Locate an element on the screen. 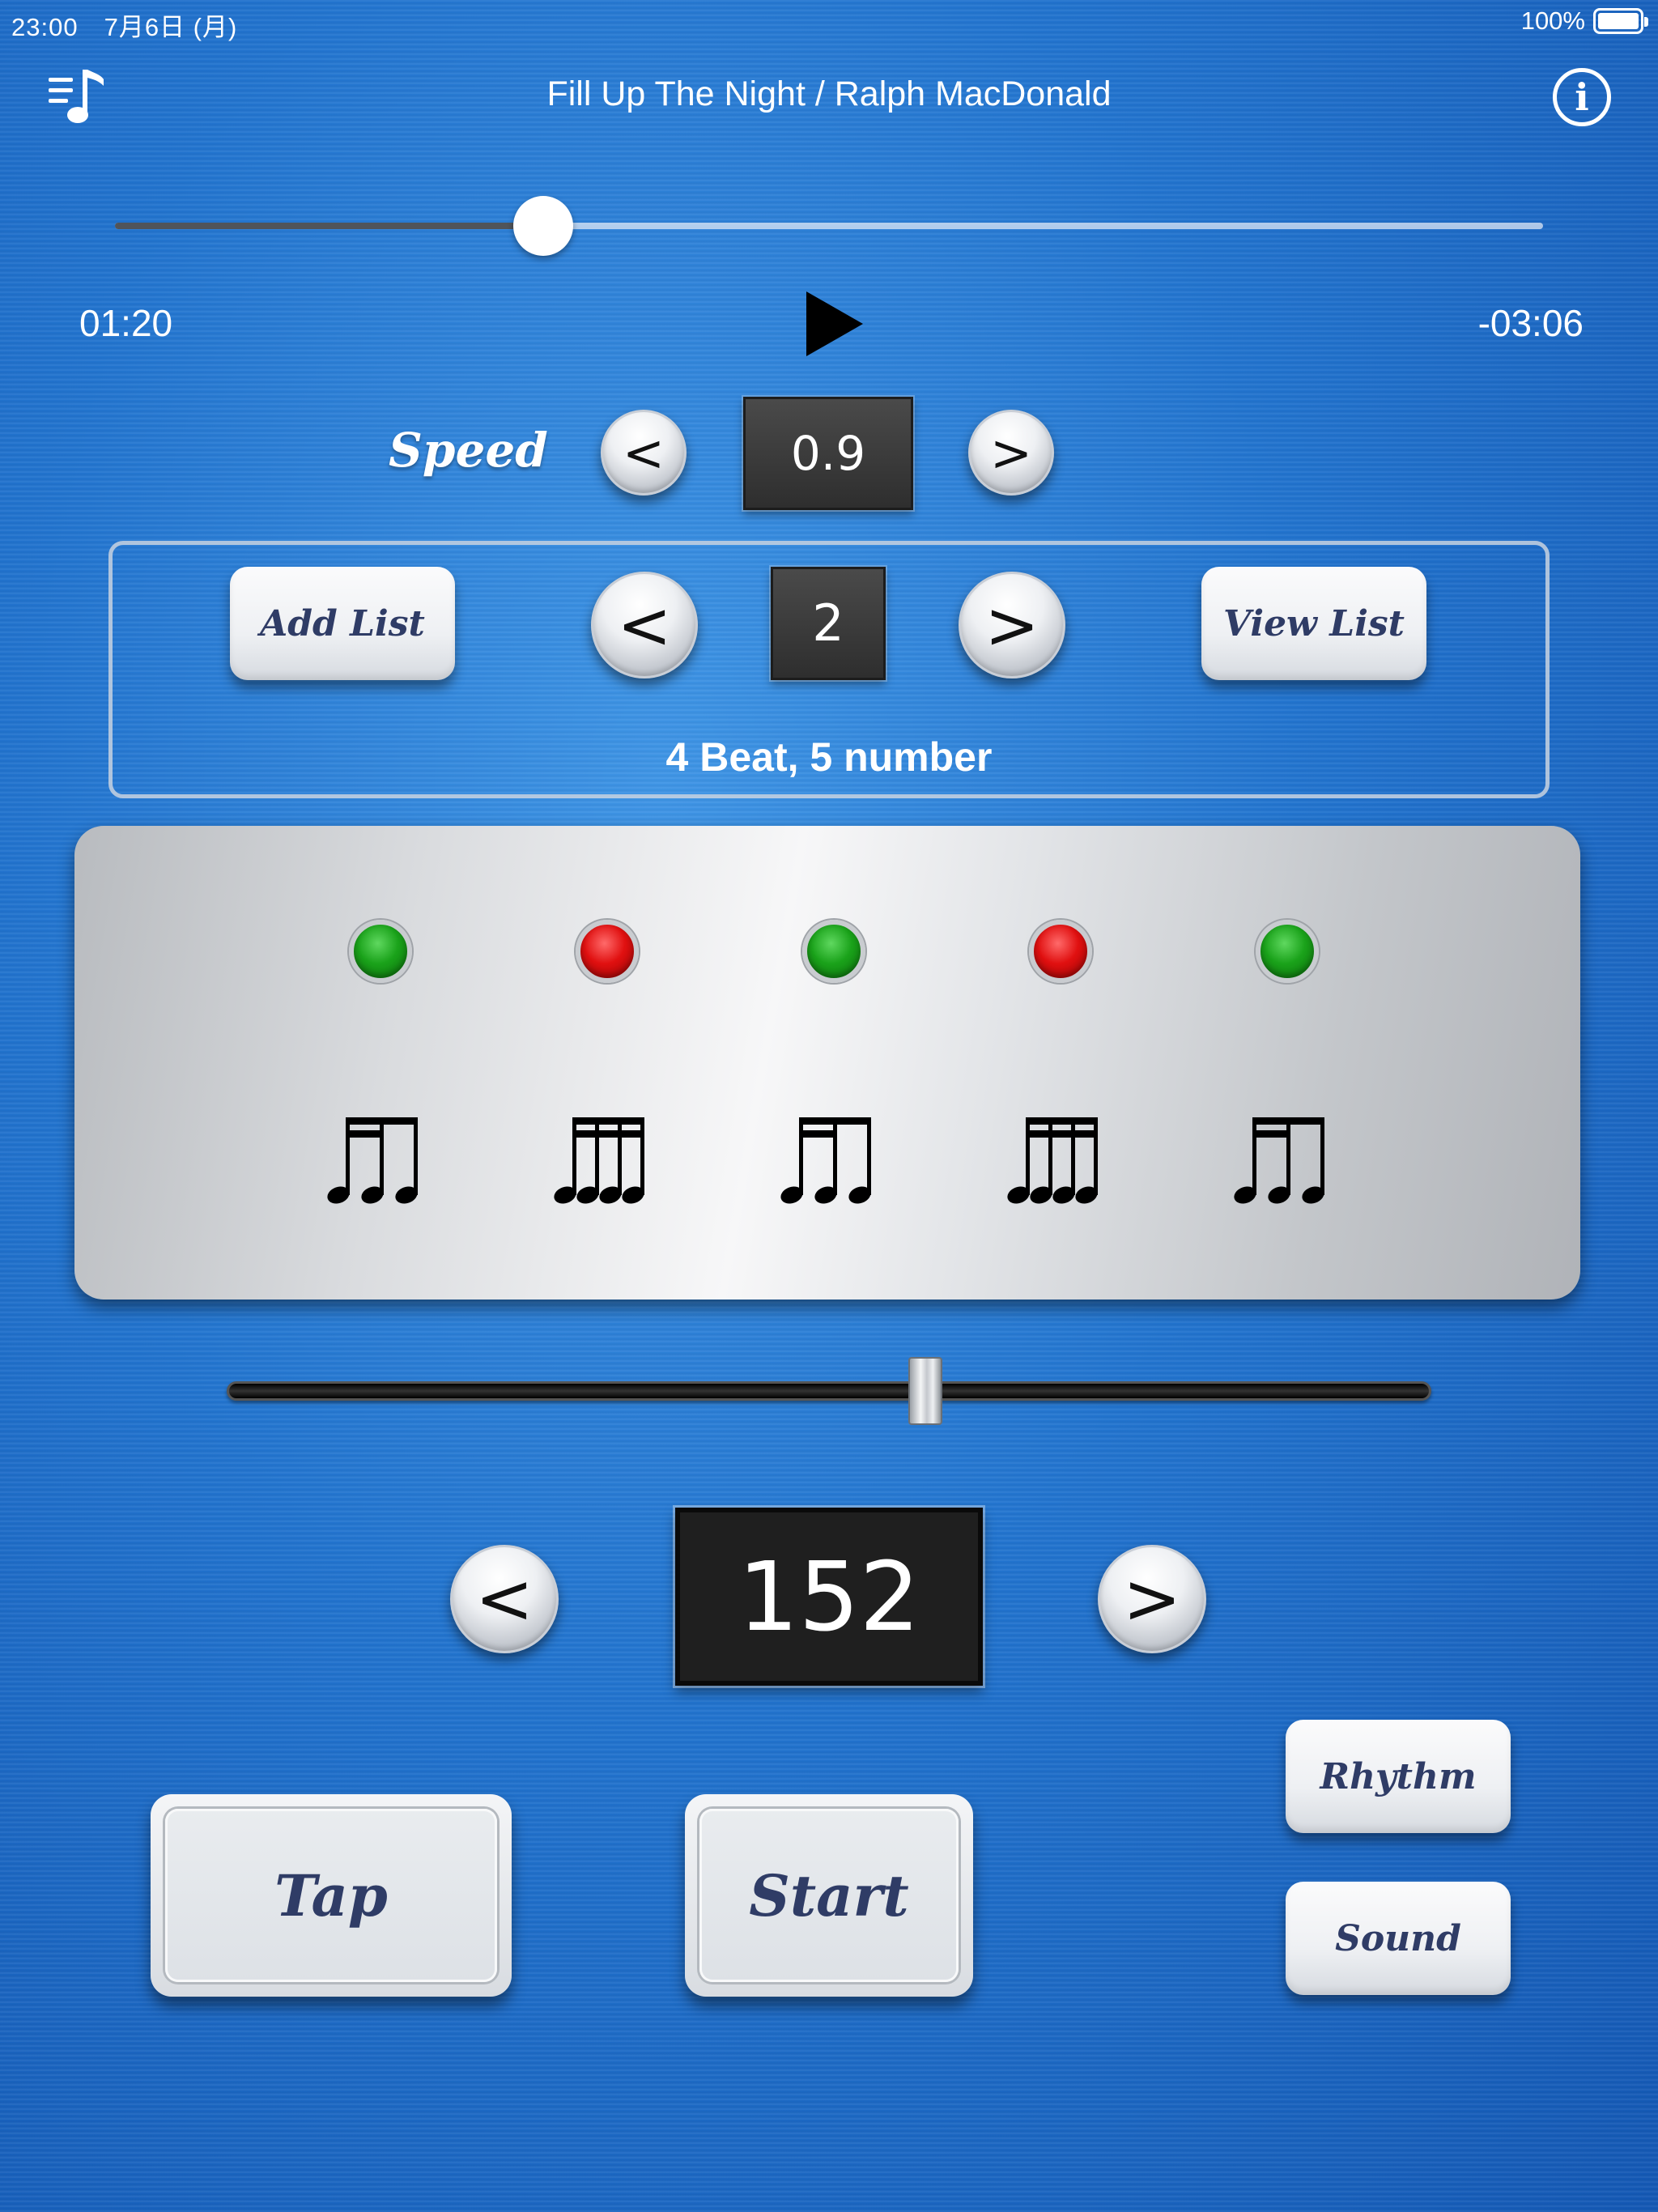 This screenshot has height=2212, width=1658. tap-button-label: Tap is located at coordinates (331, 1896).